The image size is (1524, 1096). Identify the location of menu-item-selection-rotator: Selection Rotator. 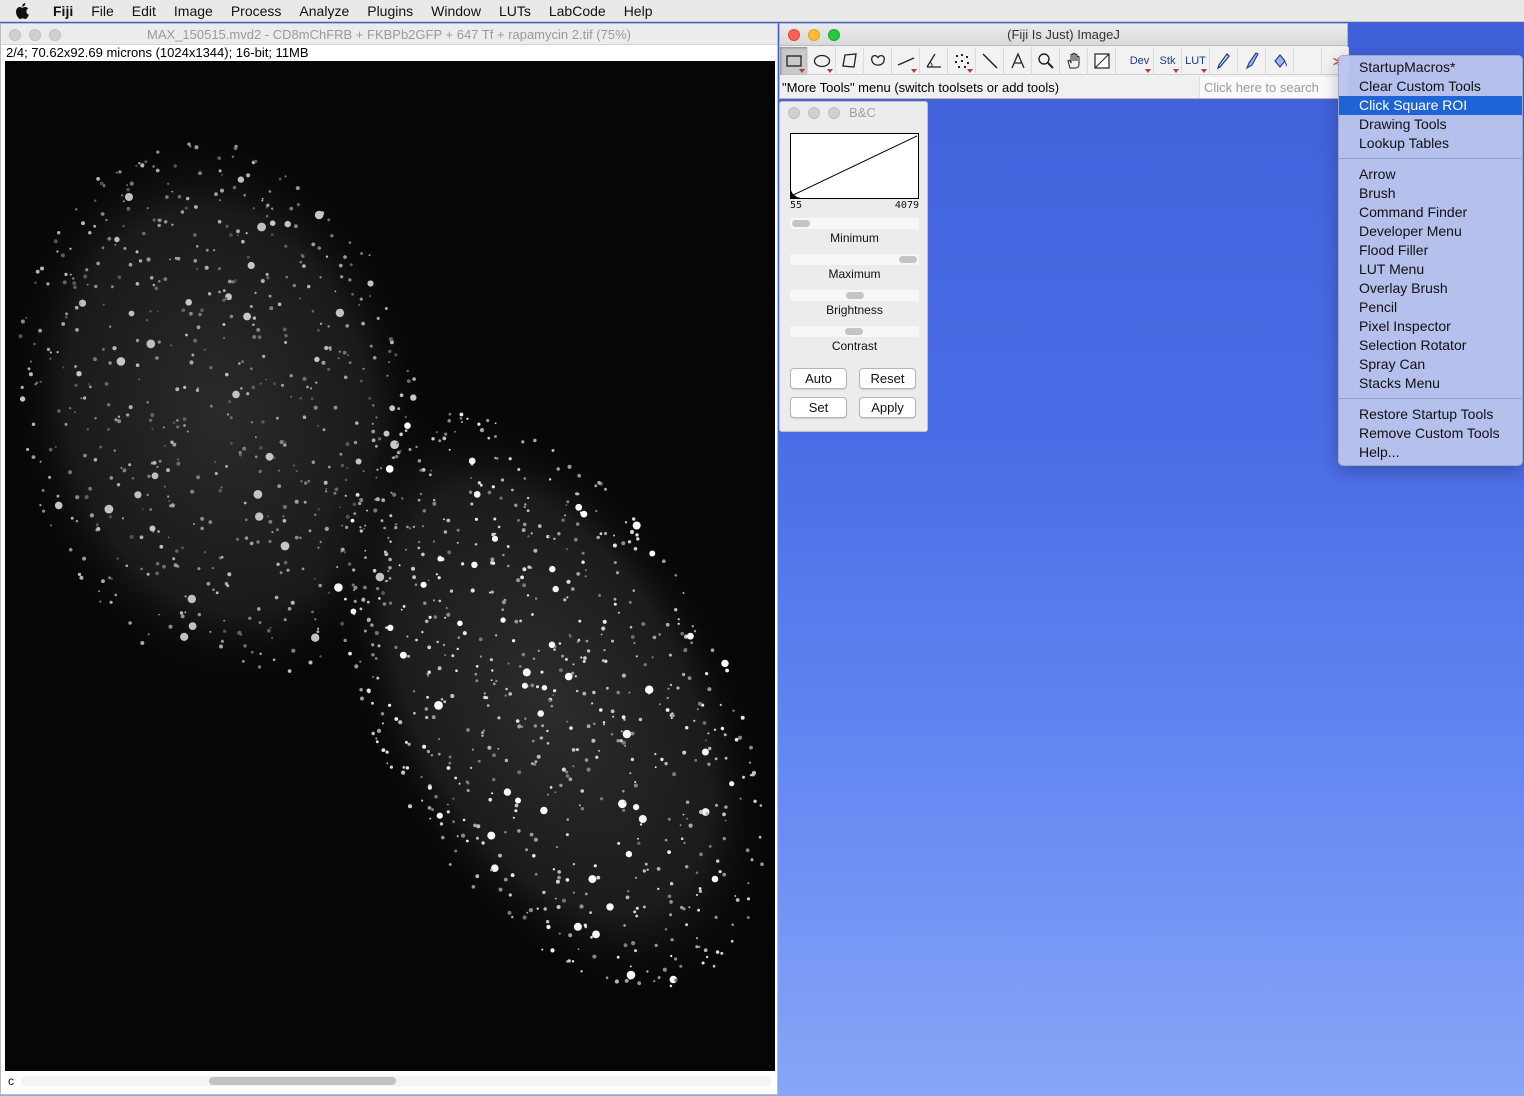
(1430, 345).